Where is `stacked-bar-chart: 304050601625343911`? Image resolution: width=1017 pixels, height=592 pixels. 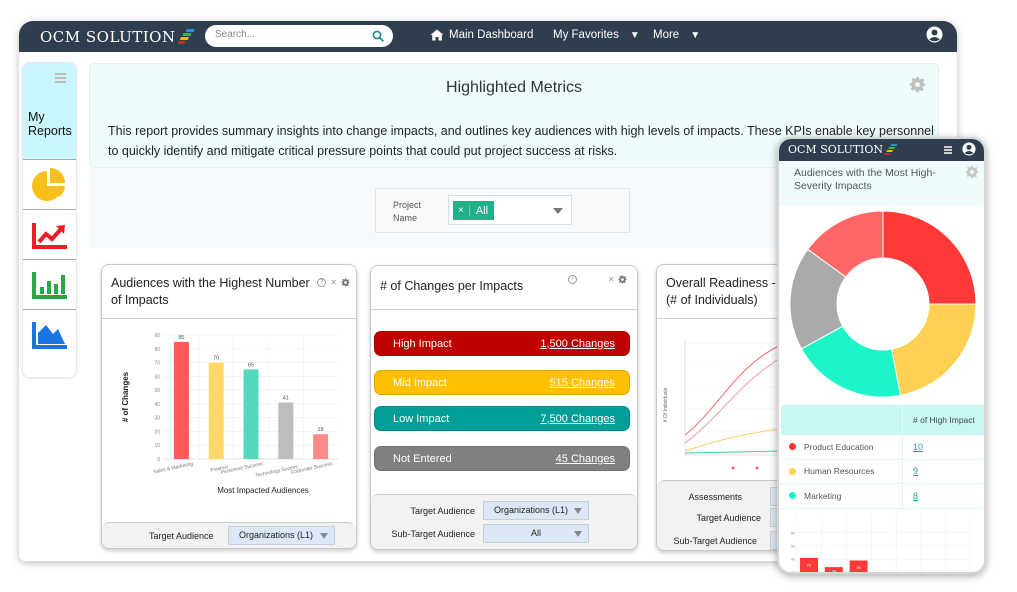
stacked-bar-chart: 304050601625343911 is located at coordinates (881, 544).